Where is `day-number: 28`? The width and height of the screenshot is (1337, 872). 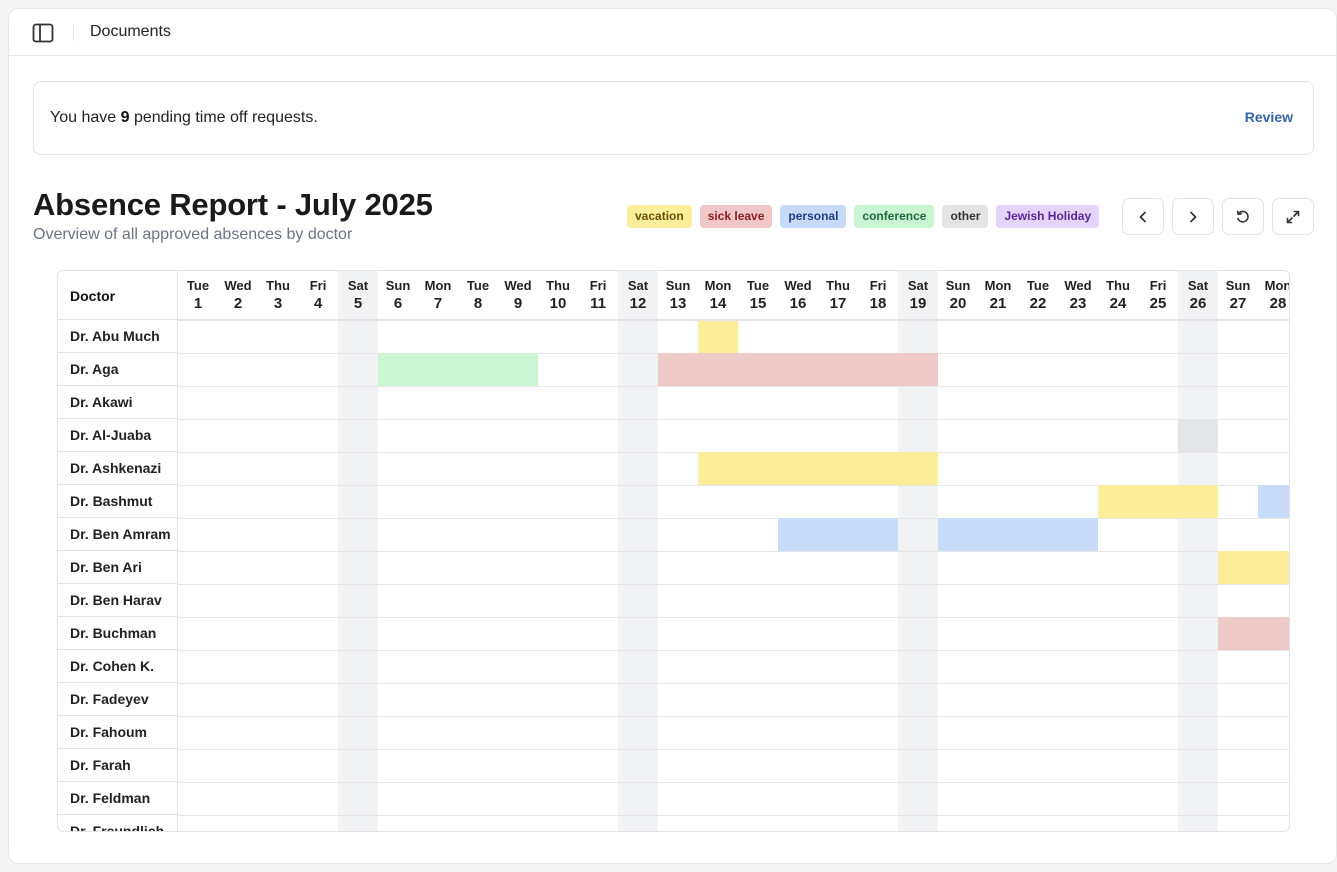 day-number: 28 is located at coordinates (1278, 303).